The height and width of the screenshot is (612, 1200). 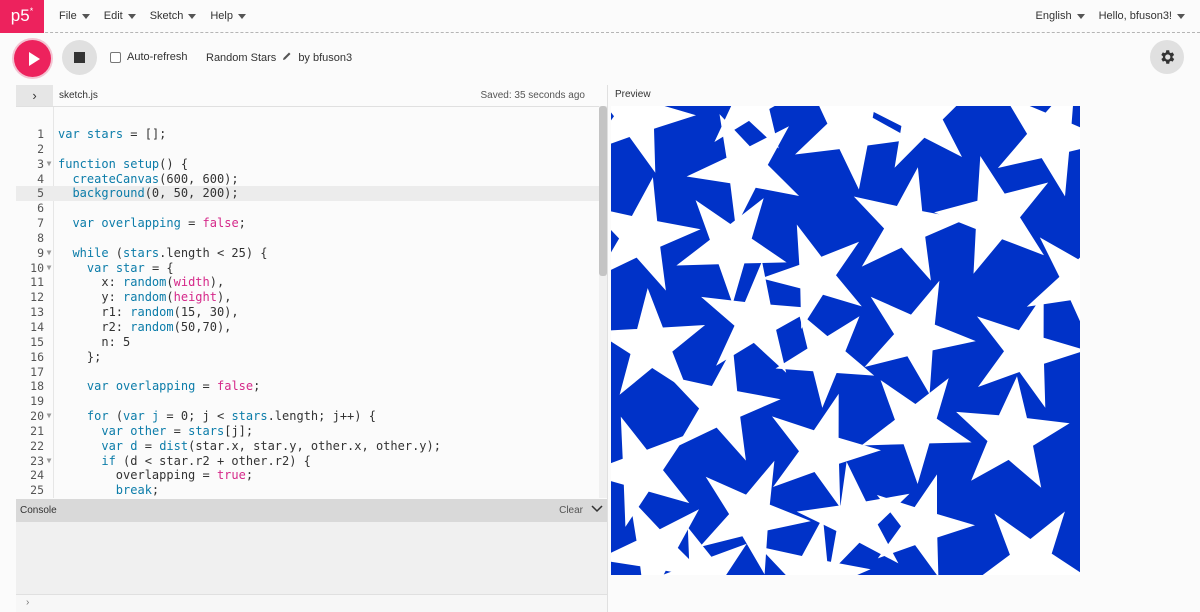 I want to click on toolbar: Auto-refresh Random Stars by bfuson3, so click(x=600, y=59).